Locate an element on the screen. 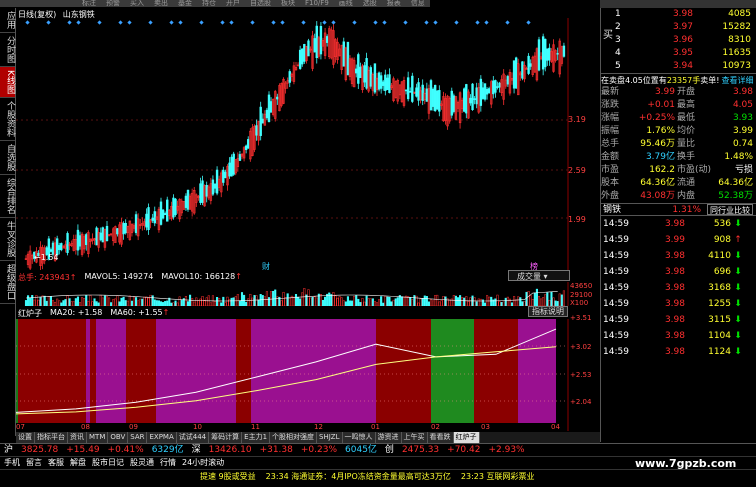 Image resolution: width=756 pixels, height=487 pixels. site-watermark: www.7gpzb.com is located at coordinates (686, 463).